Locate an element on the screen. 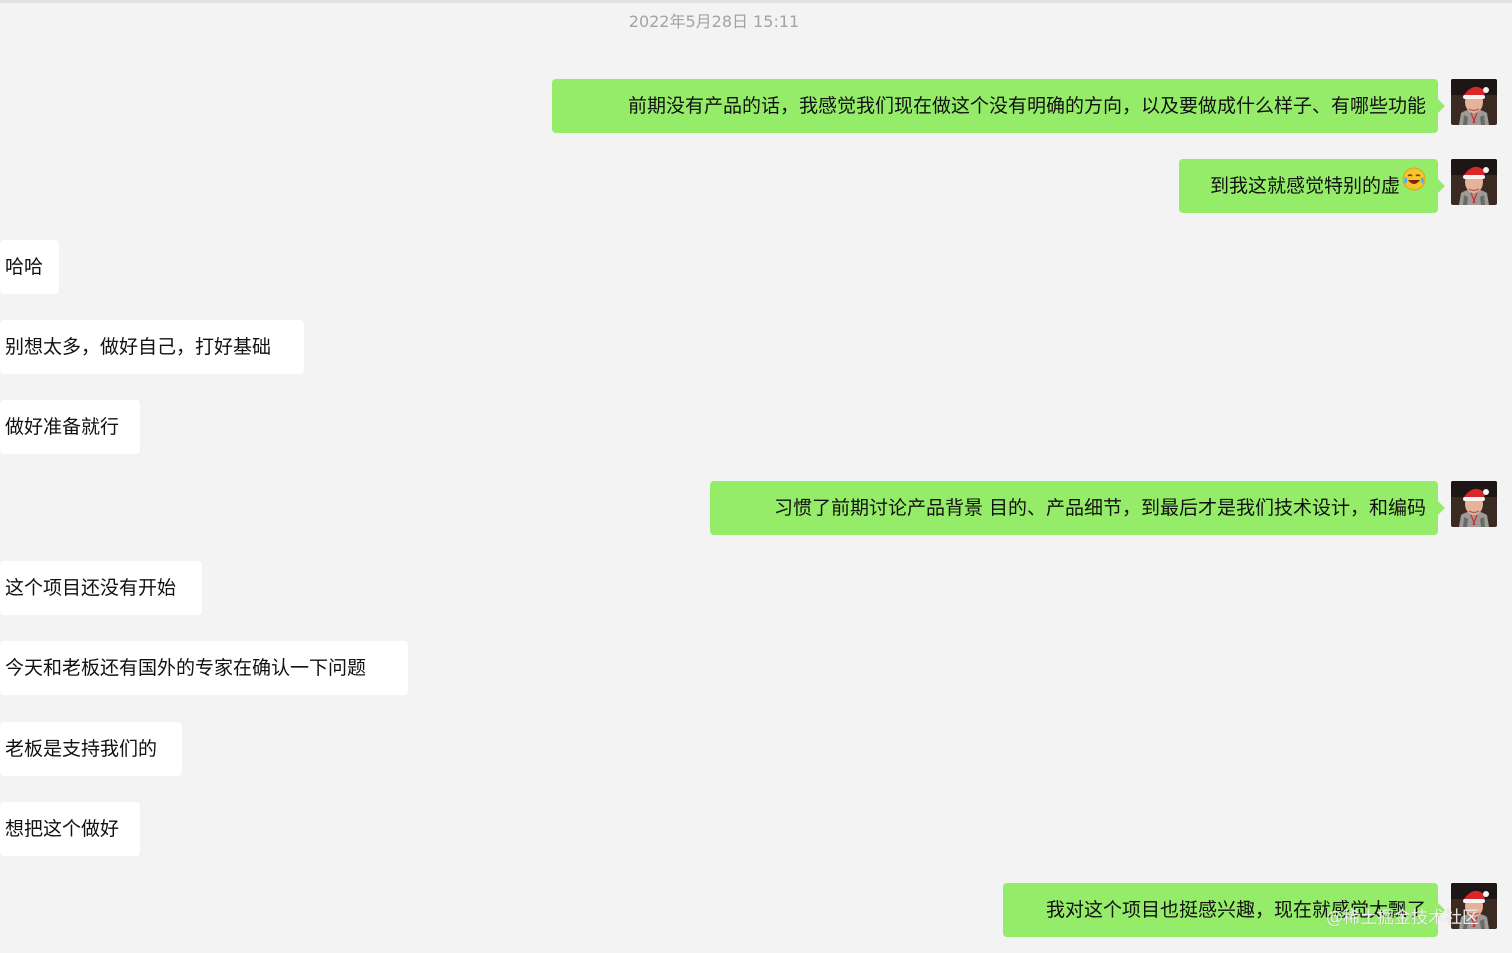 The width and height of the screenshot is (1512, 953). message-text: 哈哈 is located at coordinates (24, 267).